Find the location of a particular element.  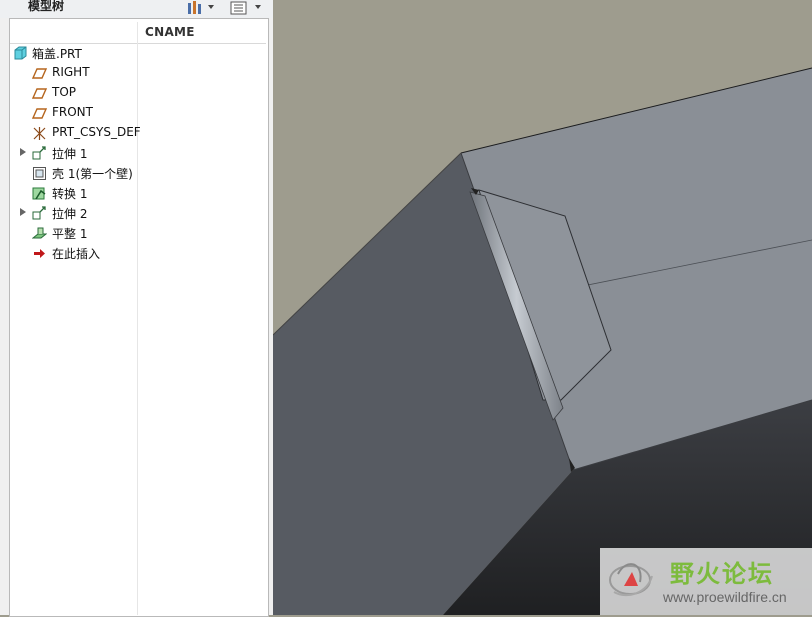

tree-item-label: FRONT is located at coordinates (72, 112).